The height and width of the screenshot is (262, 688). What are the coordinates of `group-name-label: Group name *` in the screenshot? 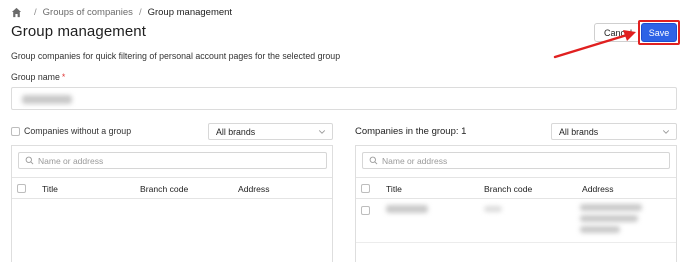 It's located at (38, 77).